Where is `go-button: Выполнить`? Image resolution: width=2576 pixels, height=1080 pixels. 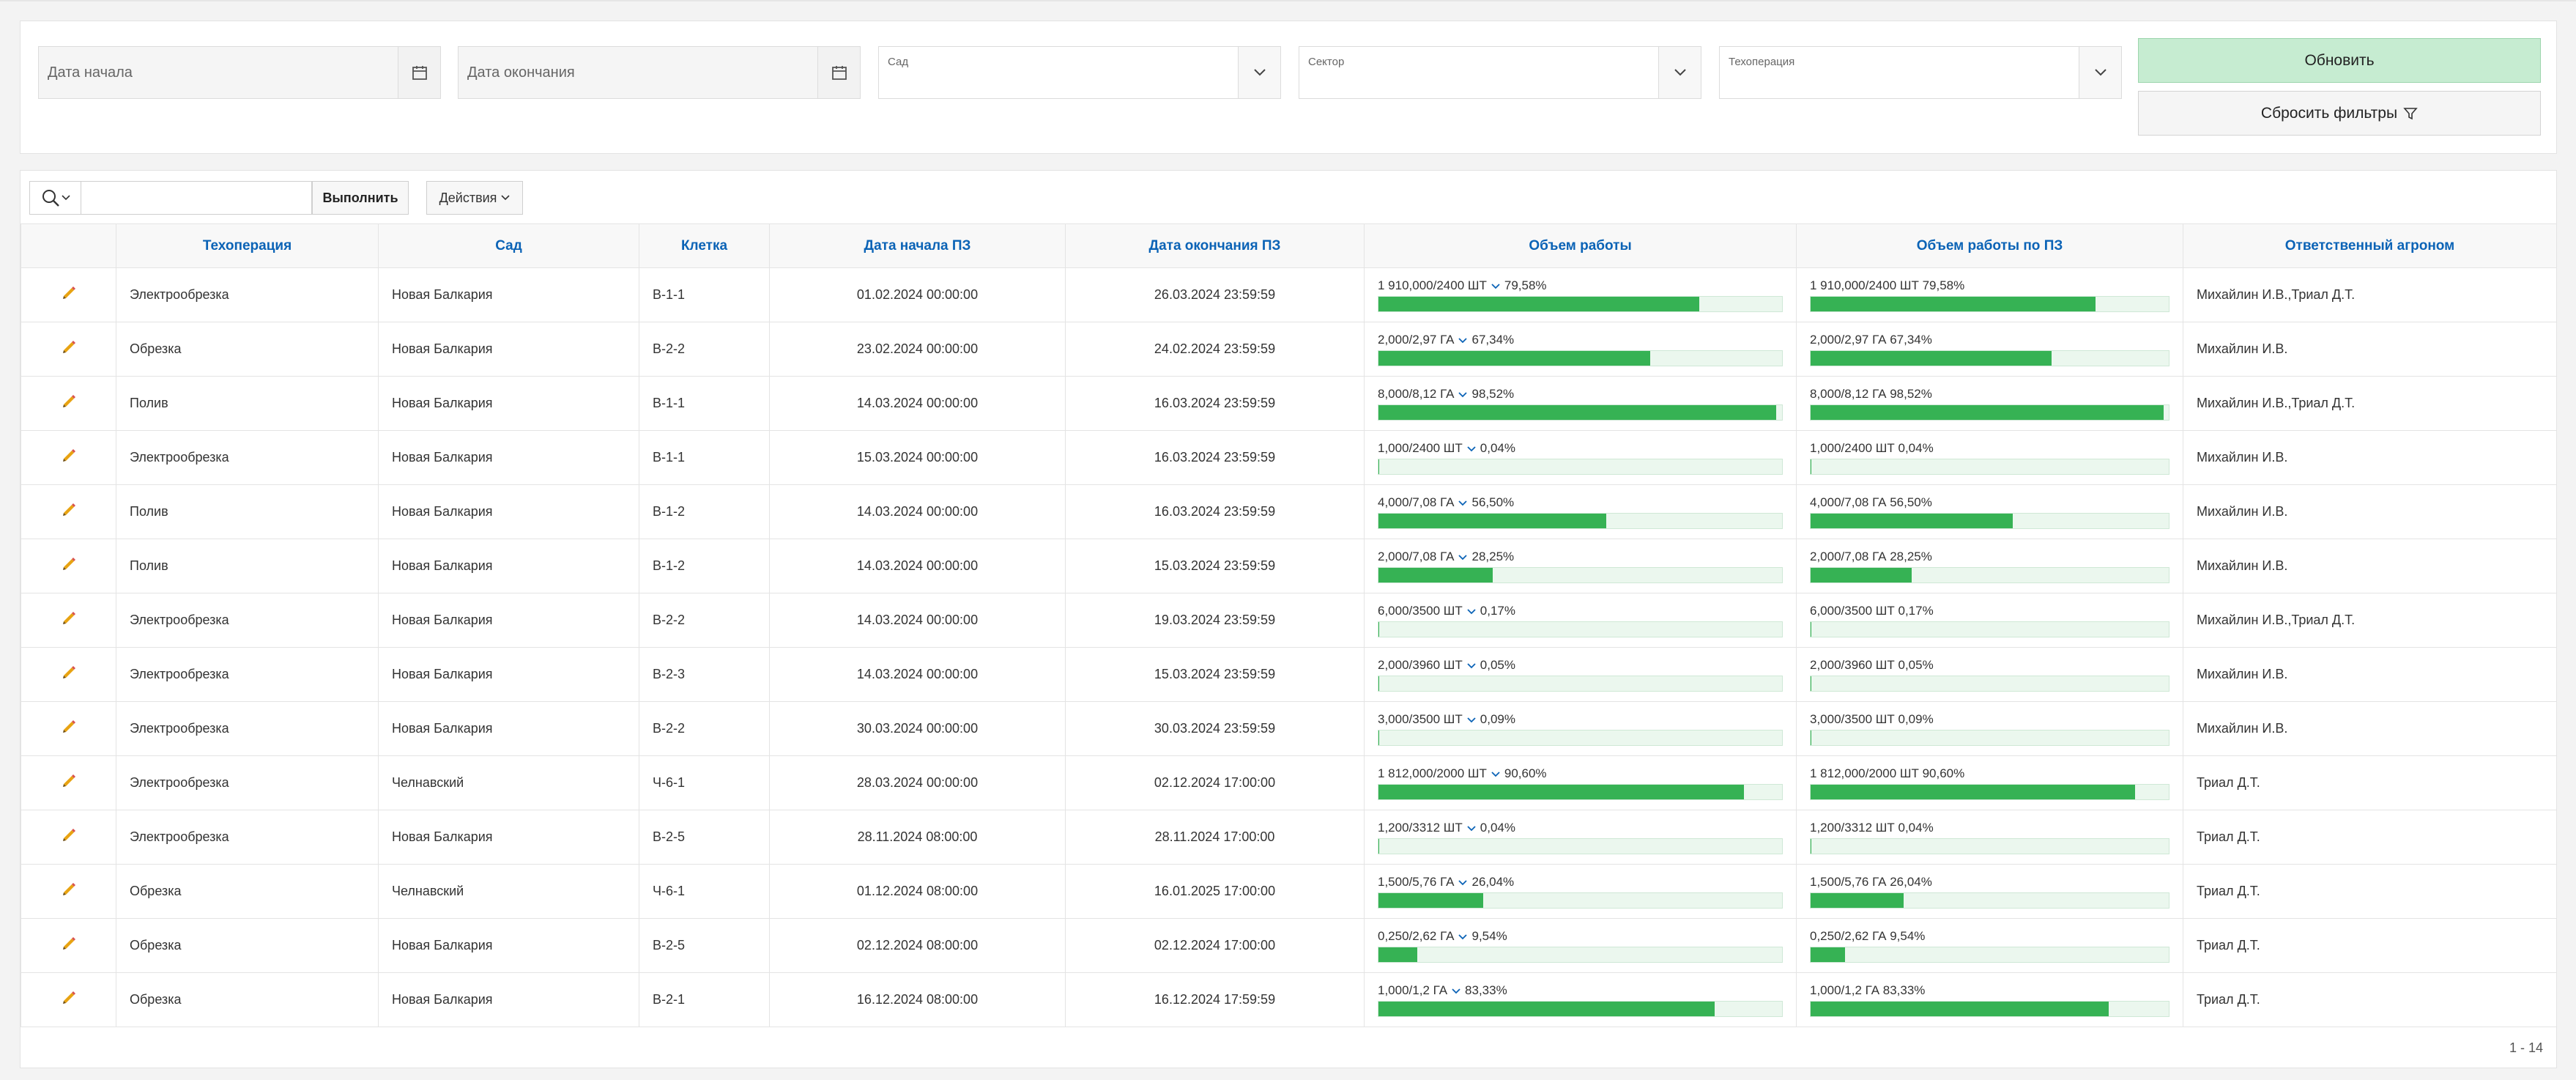
go-button: Выполнить is located at coordinates (360, 198).